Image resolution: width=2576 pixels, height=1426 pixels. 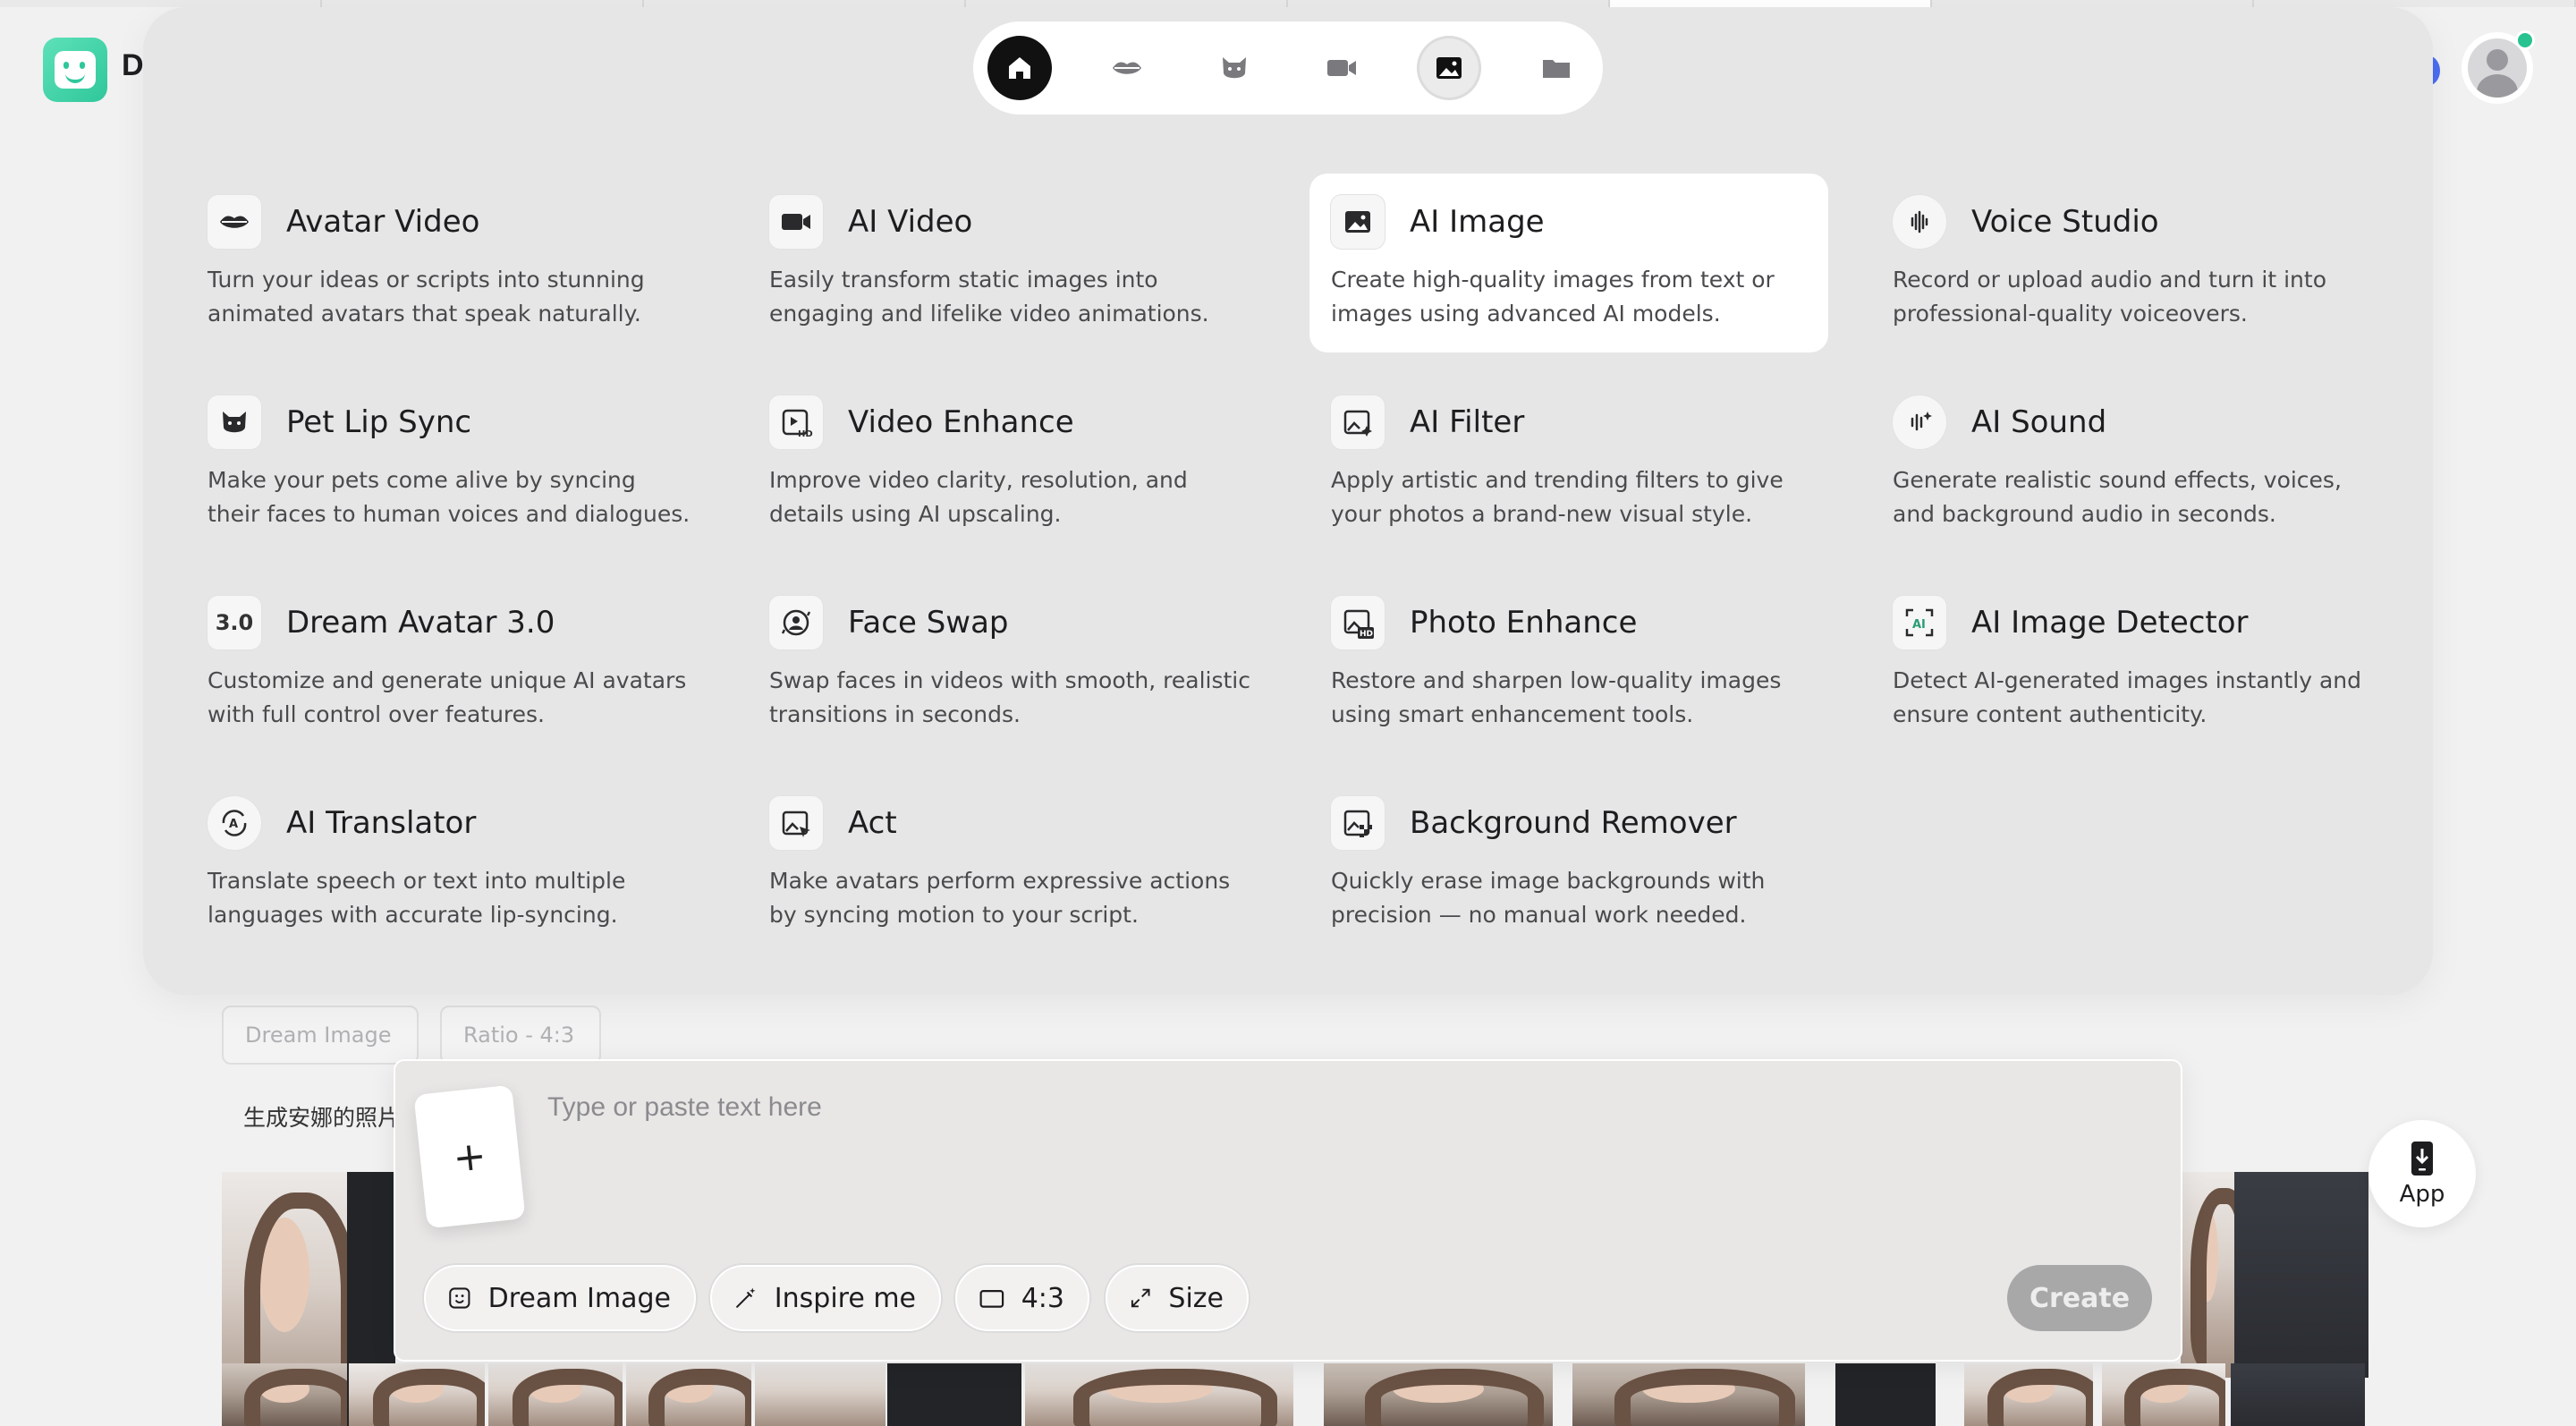 I want to click on nav-pet-lip-sync, so click(x=1234, y=68).